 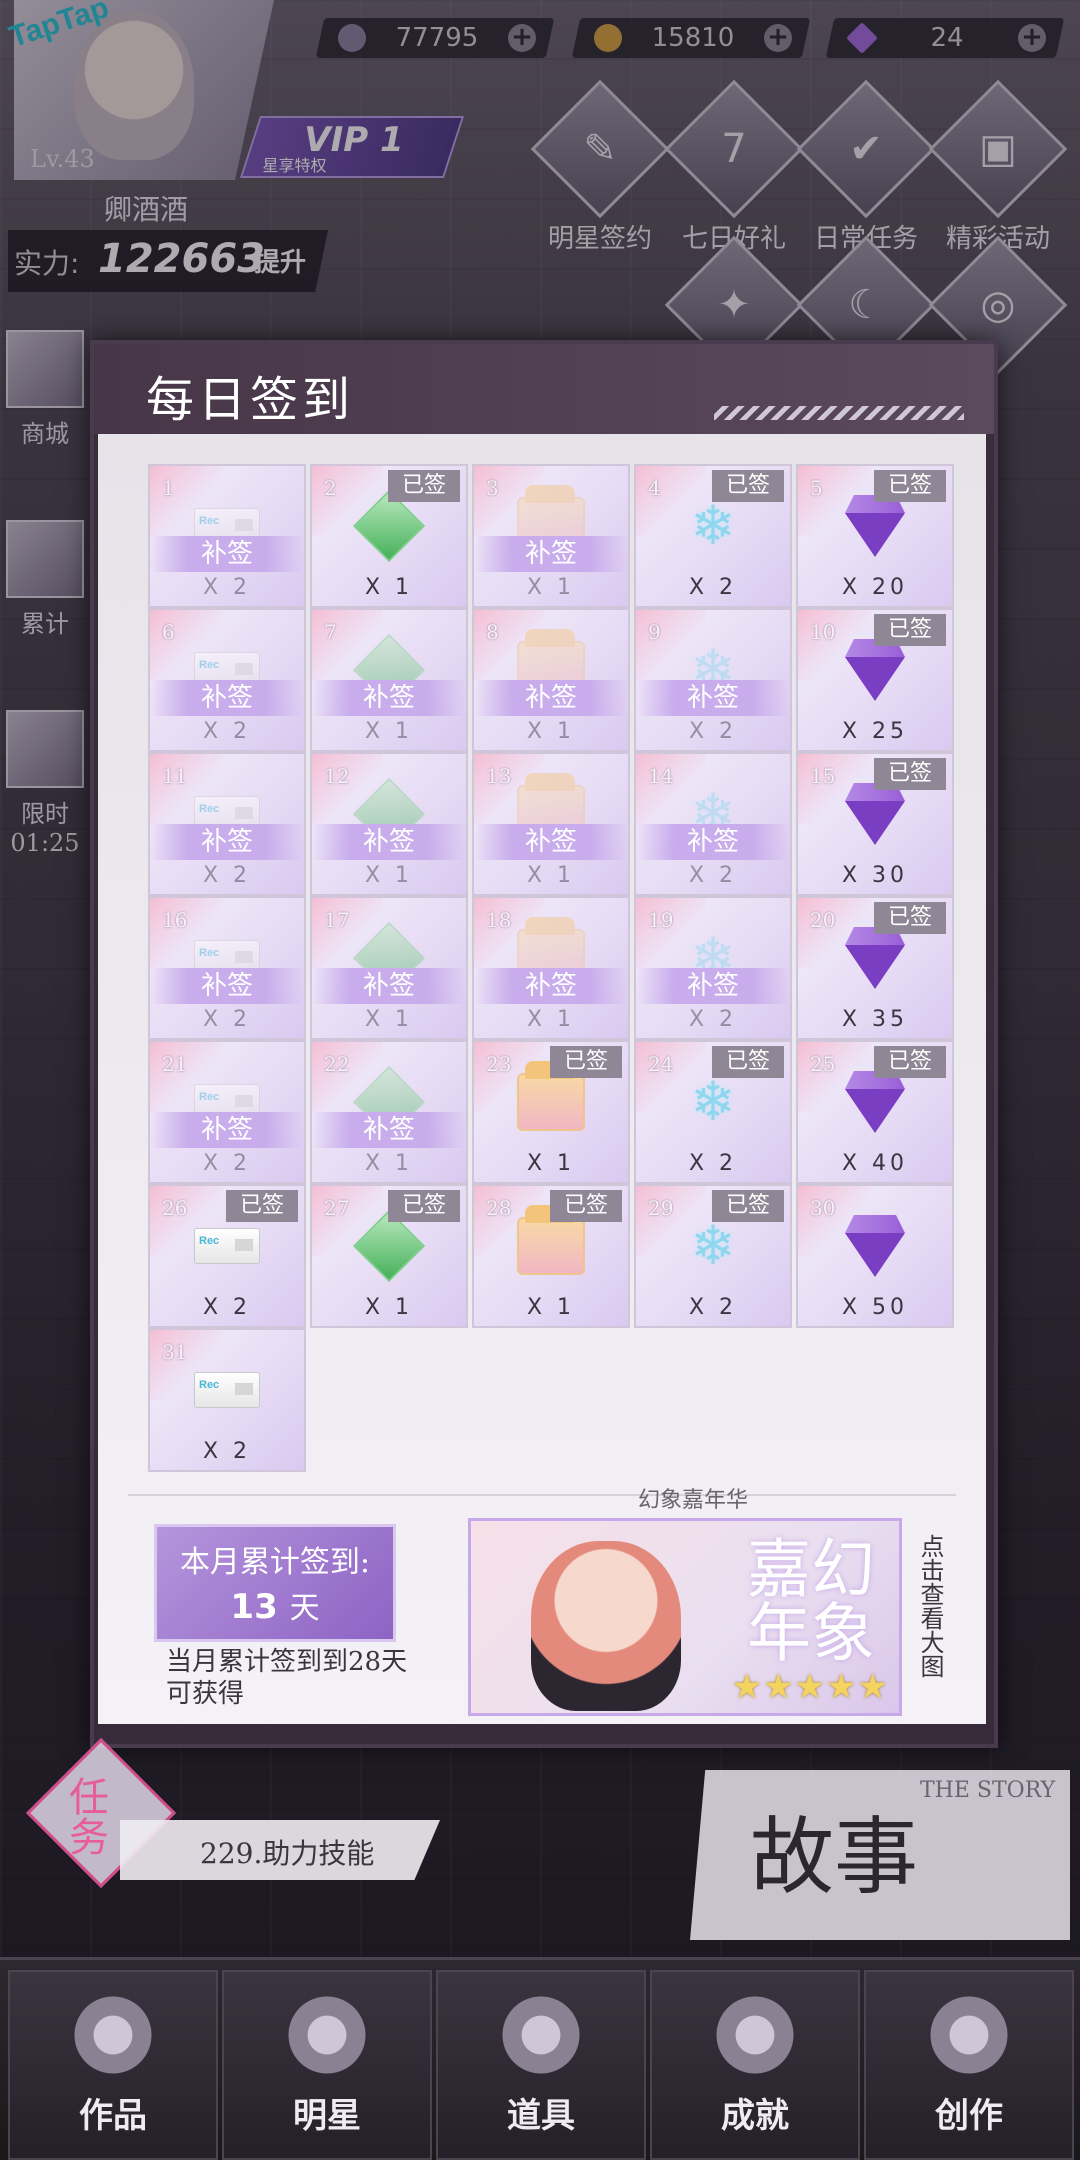 I want to click on day-number: 12, so click(x=337, y=776).